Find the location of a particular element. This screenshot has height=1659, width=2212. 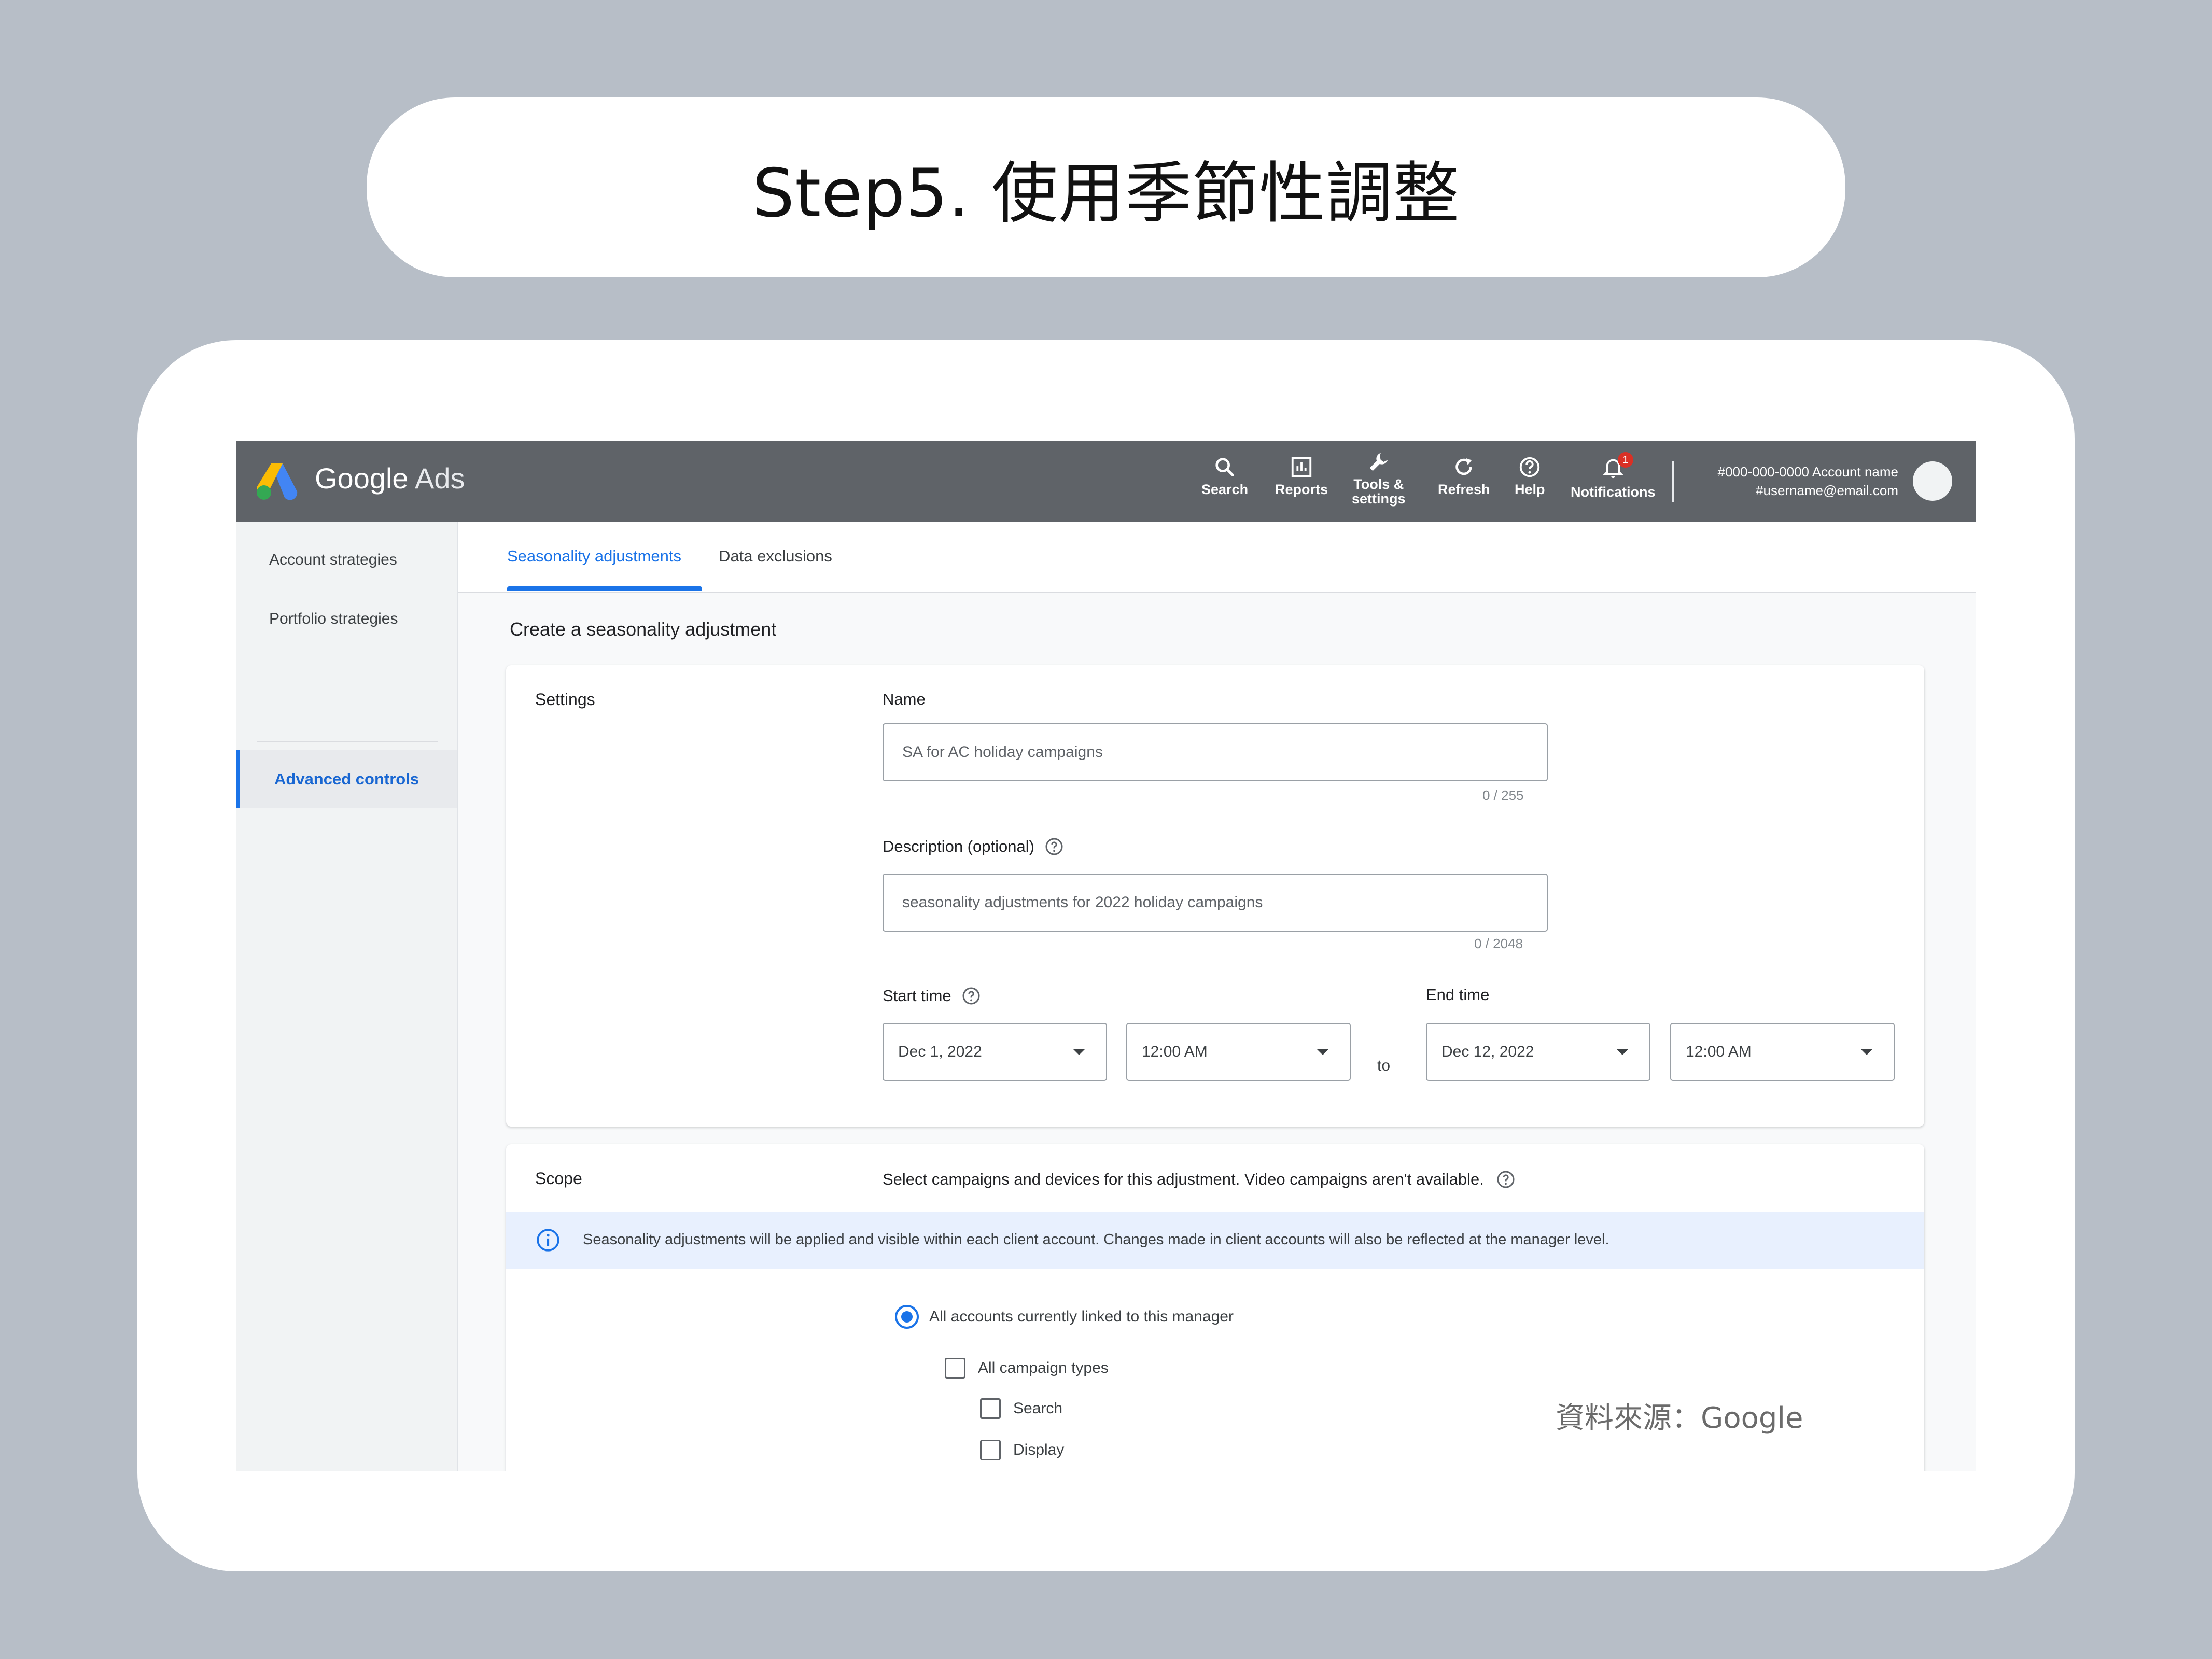

tab-data-exclusions: Data exclusions is located at coordinates (775, 557).